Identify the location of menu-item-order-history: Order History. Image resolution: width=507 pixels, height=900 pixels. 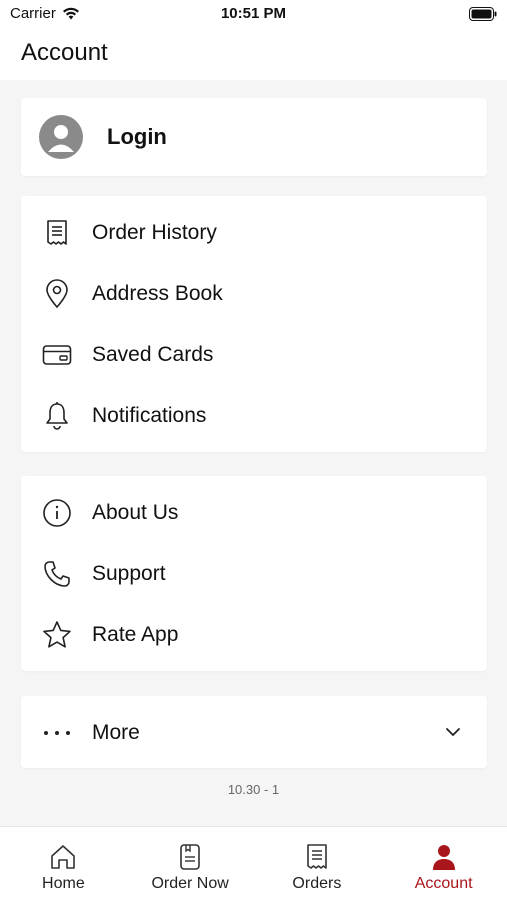
(254, 232).